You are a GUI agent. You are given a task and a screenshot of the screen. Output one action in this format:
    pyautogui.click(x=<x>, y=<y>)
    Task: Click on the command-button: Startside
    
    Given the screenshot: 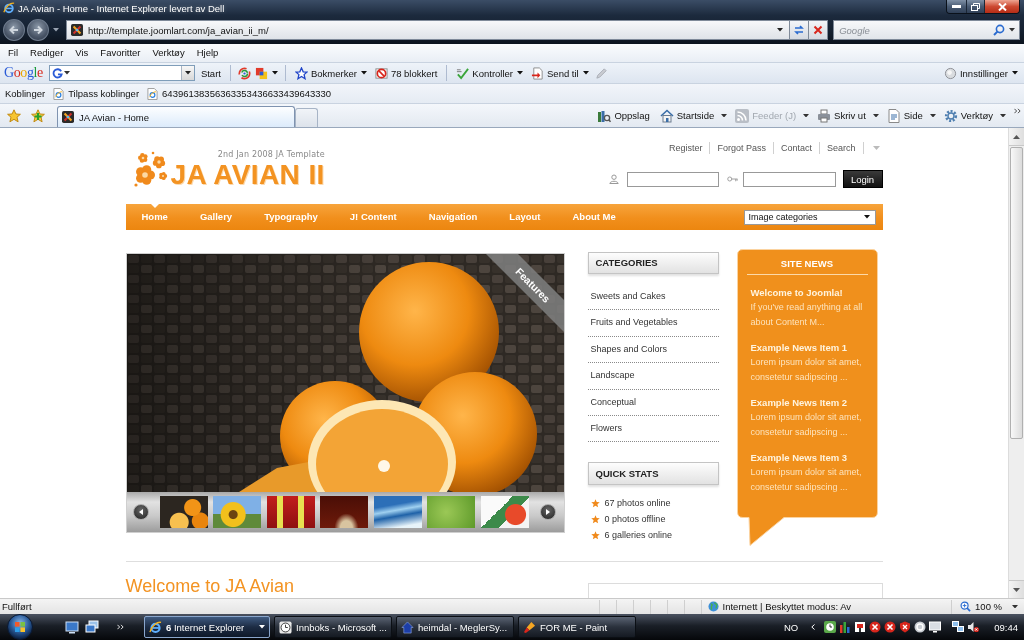 What is the action you would take?
    pyautogui.click(x=687, y=115)
    